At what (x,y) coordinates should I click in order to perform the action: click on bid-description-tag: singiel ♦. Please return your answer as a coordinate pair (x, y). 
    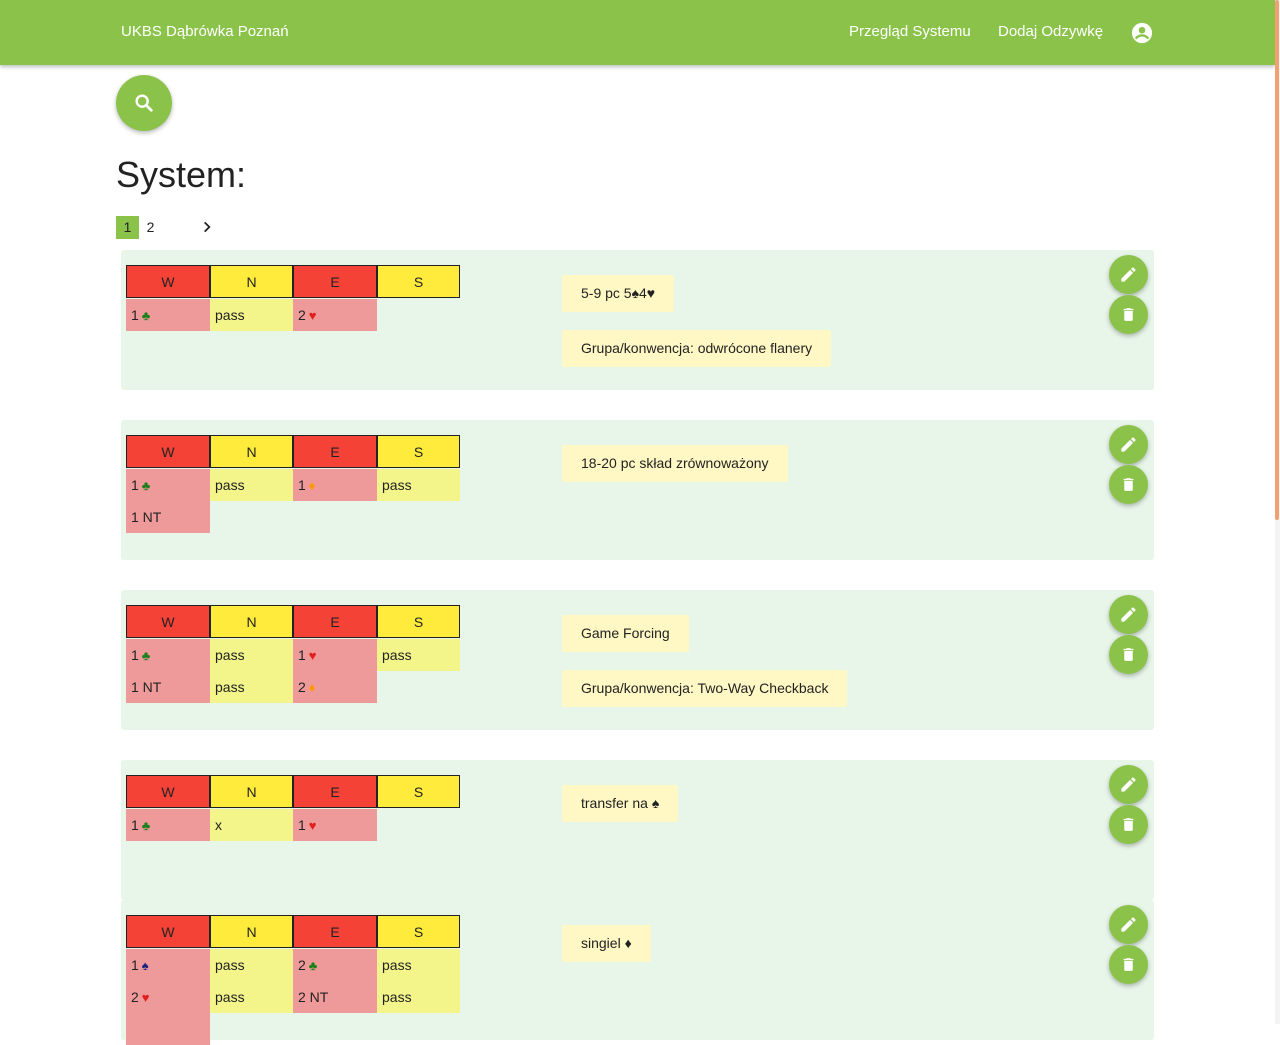
    Looking at the image, I should click on (606, 943).